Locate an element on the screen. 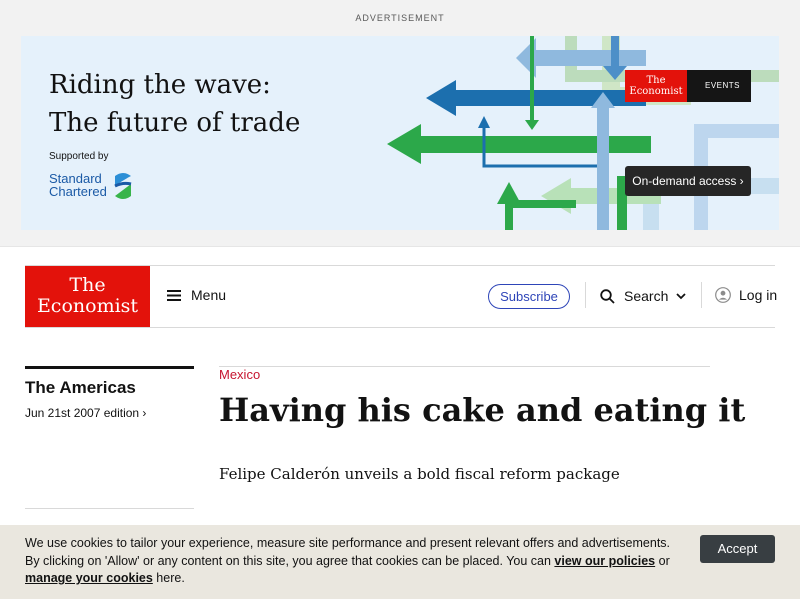 The height and width of the screenshot is (599, 800). logo-line2: Economist is located at coordinates (87, 306).